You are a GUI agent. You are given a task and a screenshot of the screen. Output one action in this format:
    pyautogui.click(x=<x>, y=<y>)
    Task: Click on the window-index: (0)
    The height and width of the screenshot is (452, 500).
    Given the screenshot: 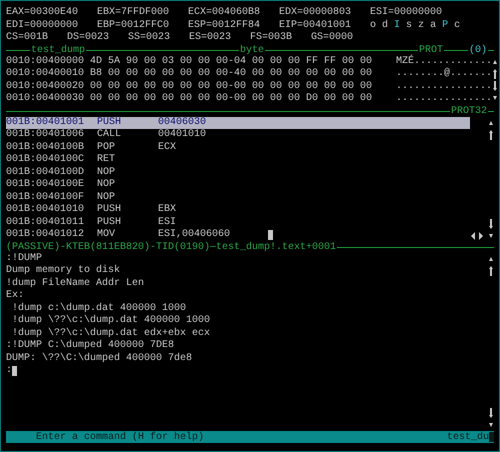 What is the action you would take?
    pyautogui.click(x=477, y=50)
    